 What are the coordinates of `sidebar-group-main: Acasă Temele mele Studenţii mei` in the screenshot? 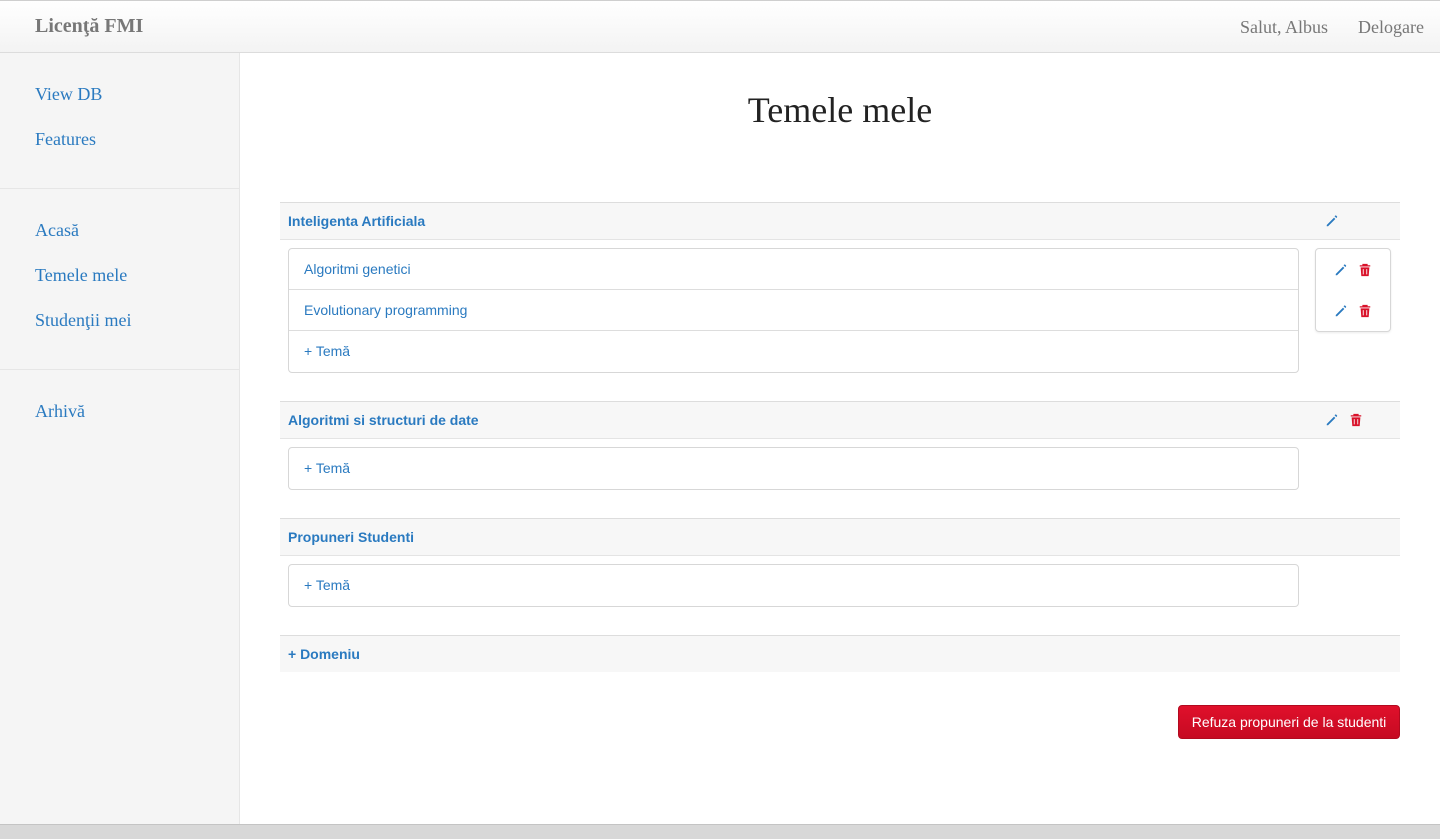 It's located at (119, 279).